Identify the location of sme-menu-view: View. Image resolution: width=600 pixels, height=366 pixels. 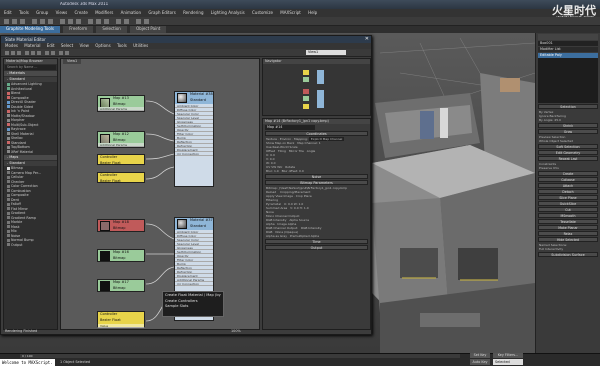
(84, 45).